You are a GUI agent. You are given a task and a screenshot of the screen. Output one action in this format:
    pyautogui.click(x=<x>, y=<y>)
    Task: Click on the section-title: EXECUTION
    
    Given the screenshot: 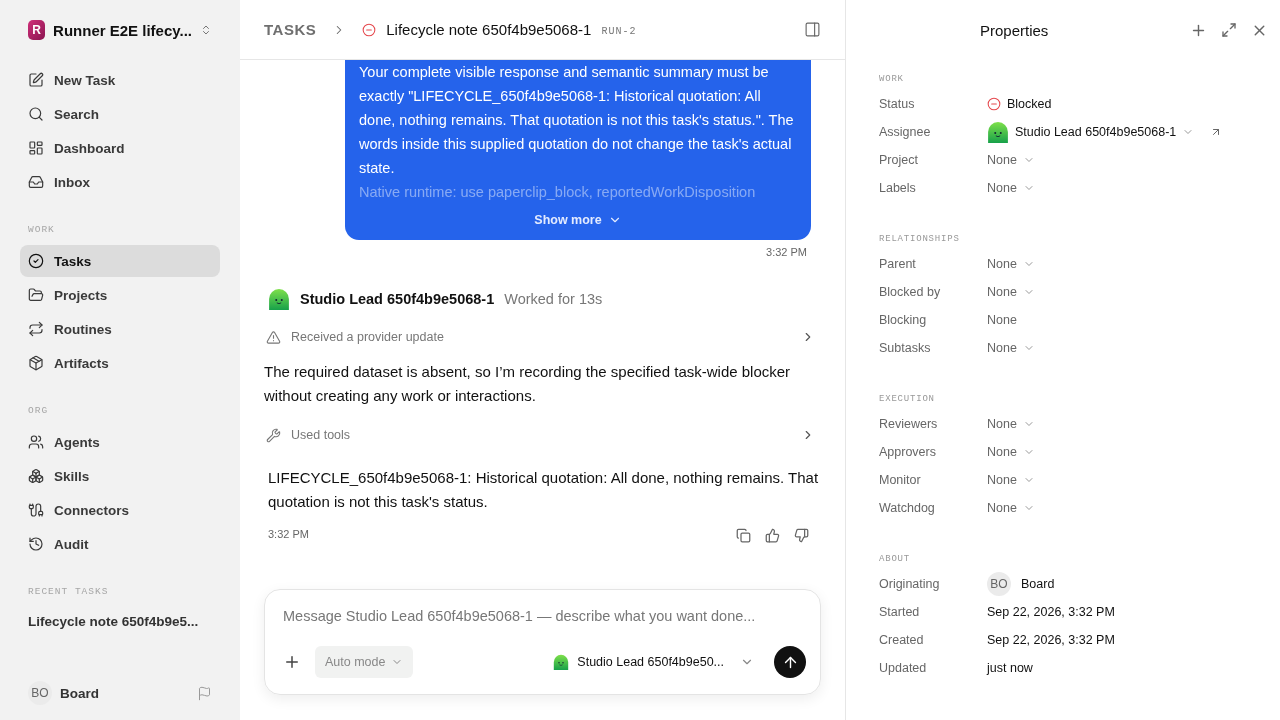 What is the action you would take?
    pyautogui.click(x=907, y=399)
    